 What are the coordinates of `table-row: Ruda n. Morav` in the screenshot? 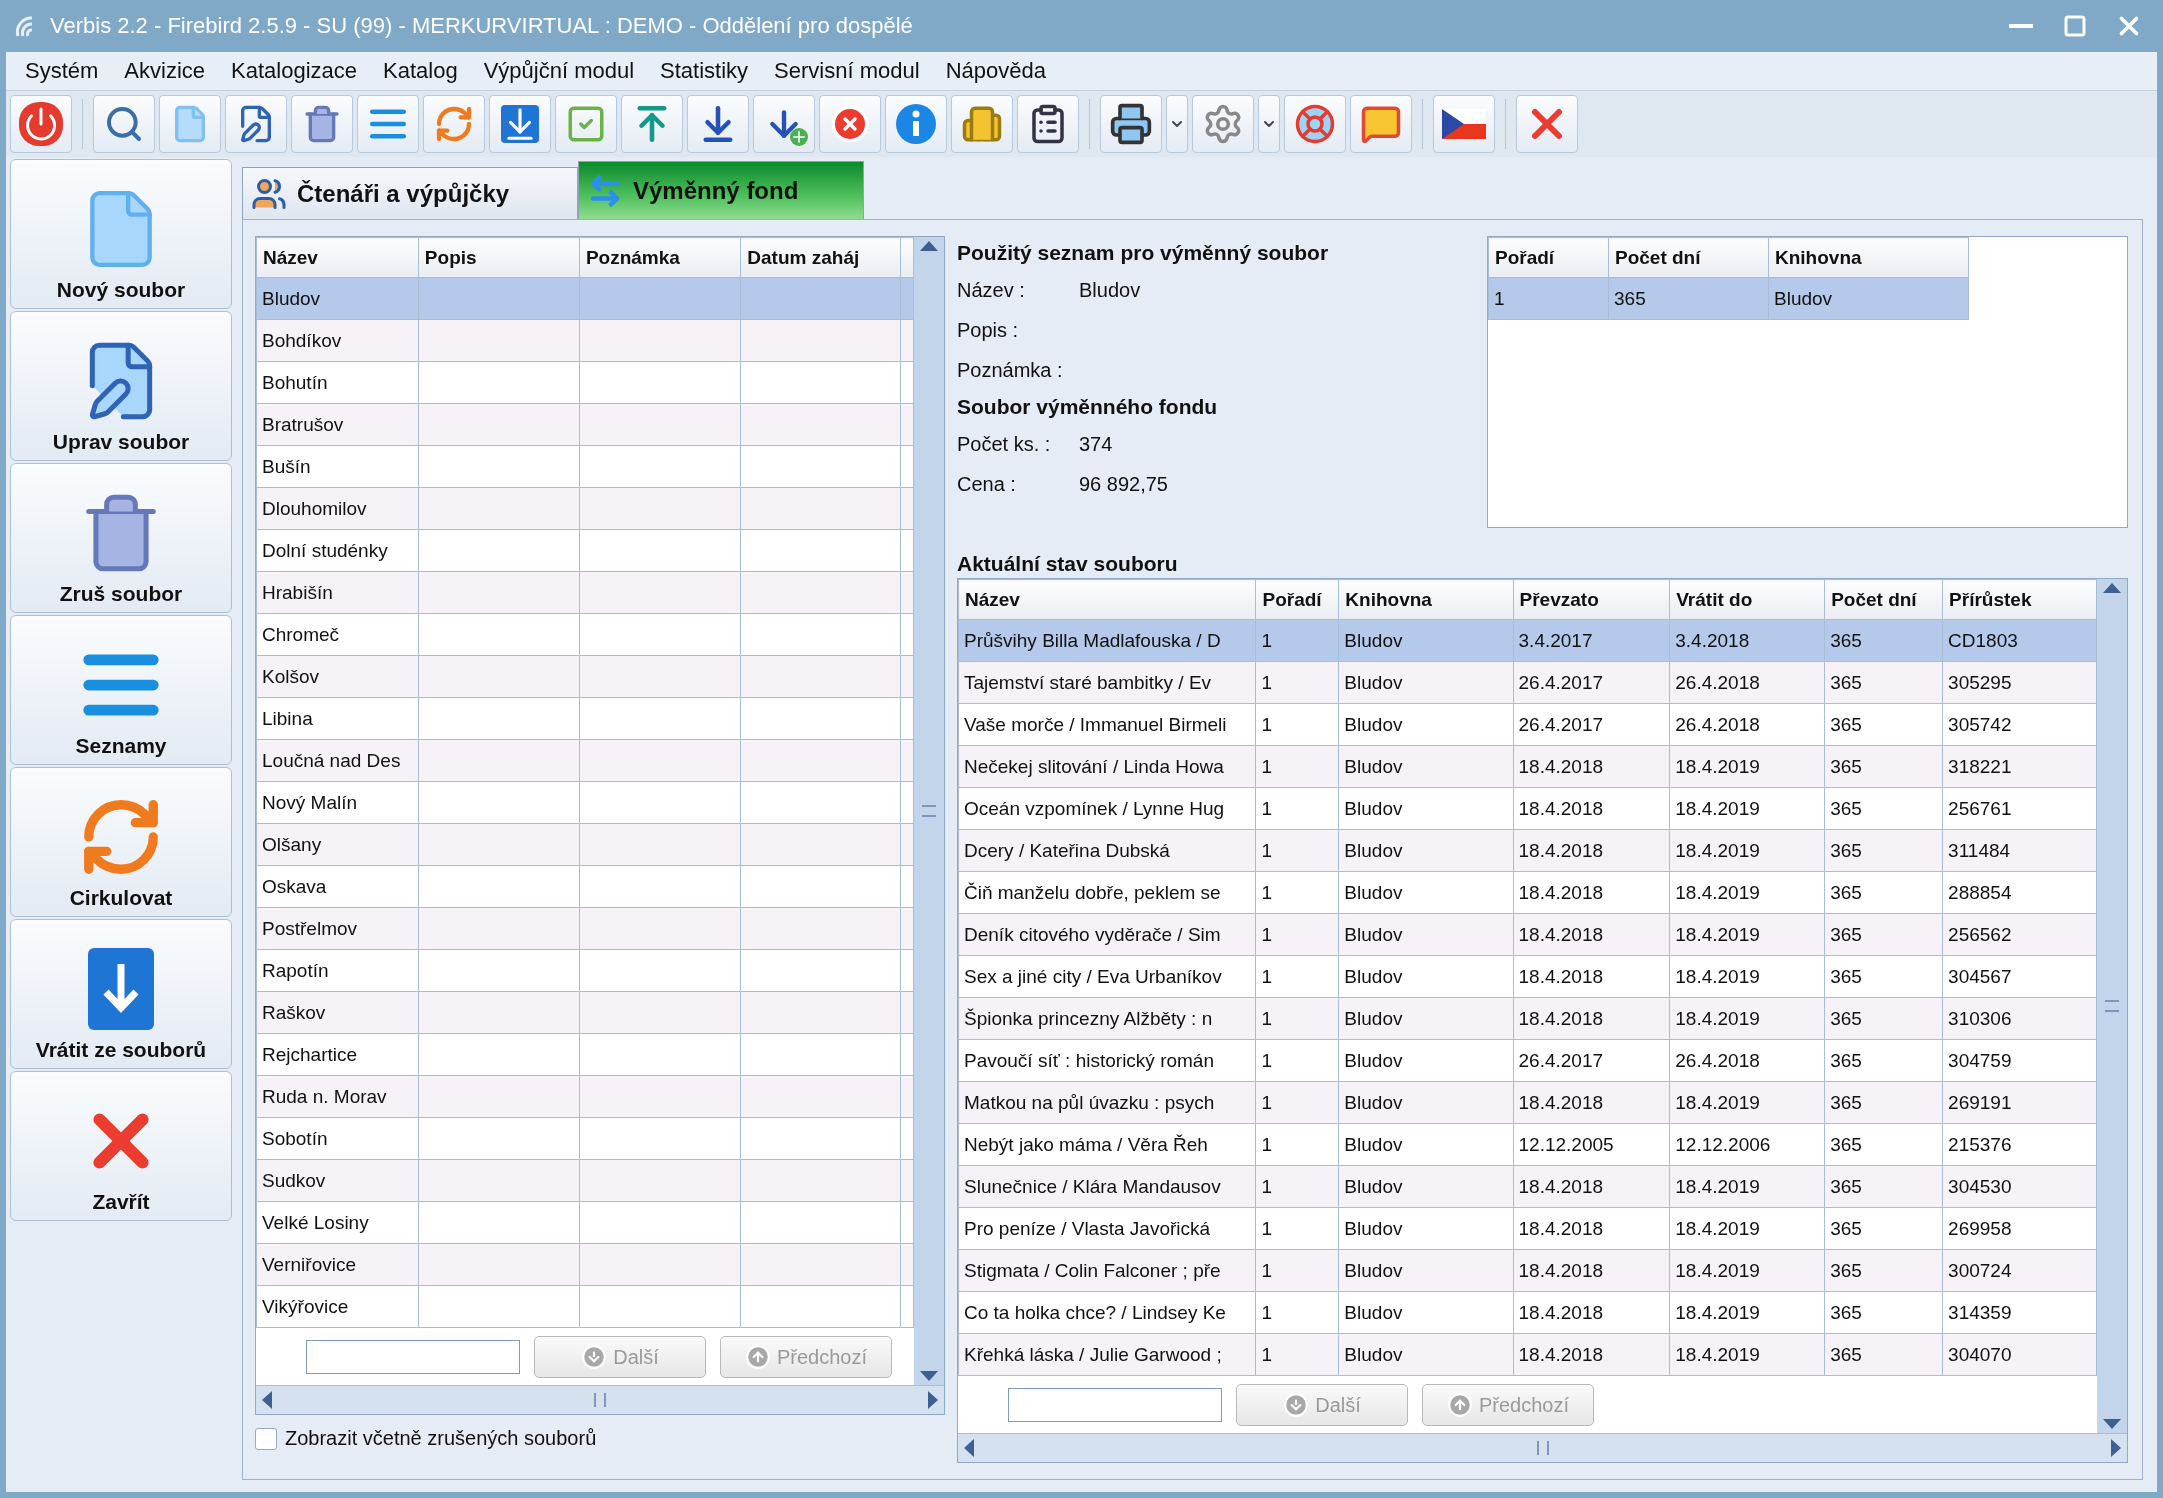 It's located at (585, 1096).